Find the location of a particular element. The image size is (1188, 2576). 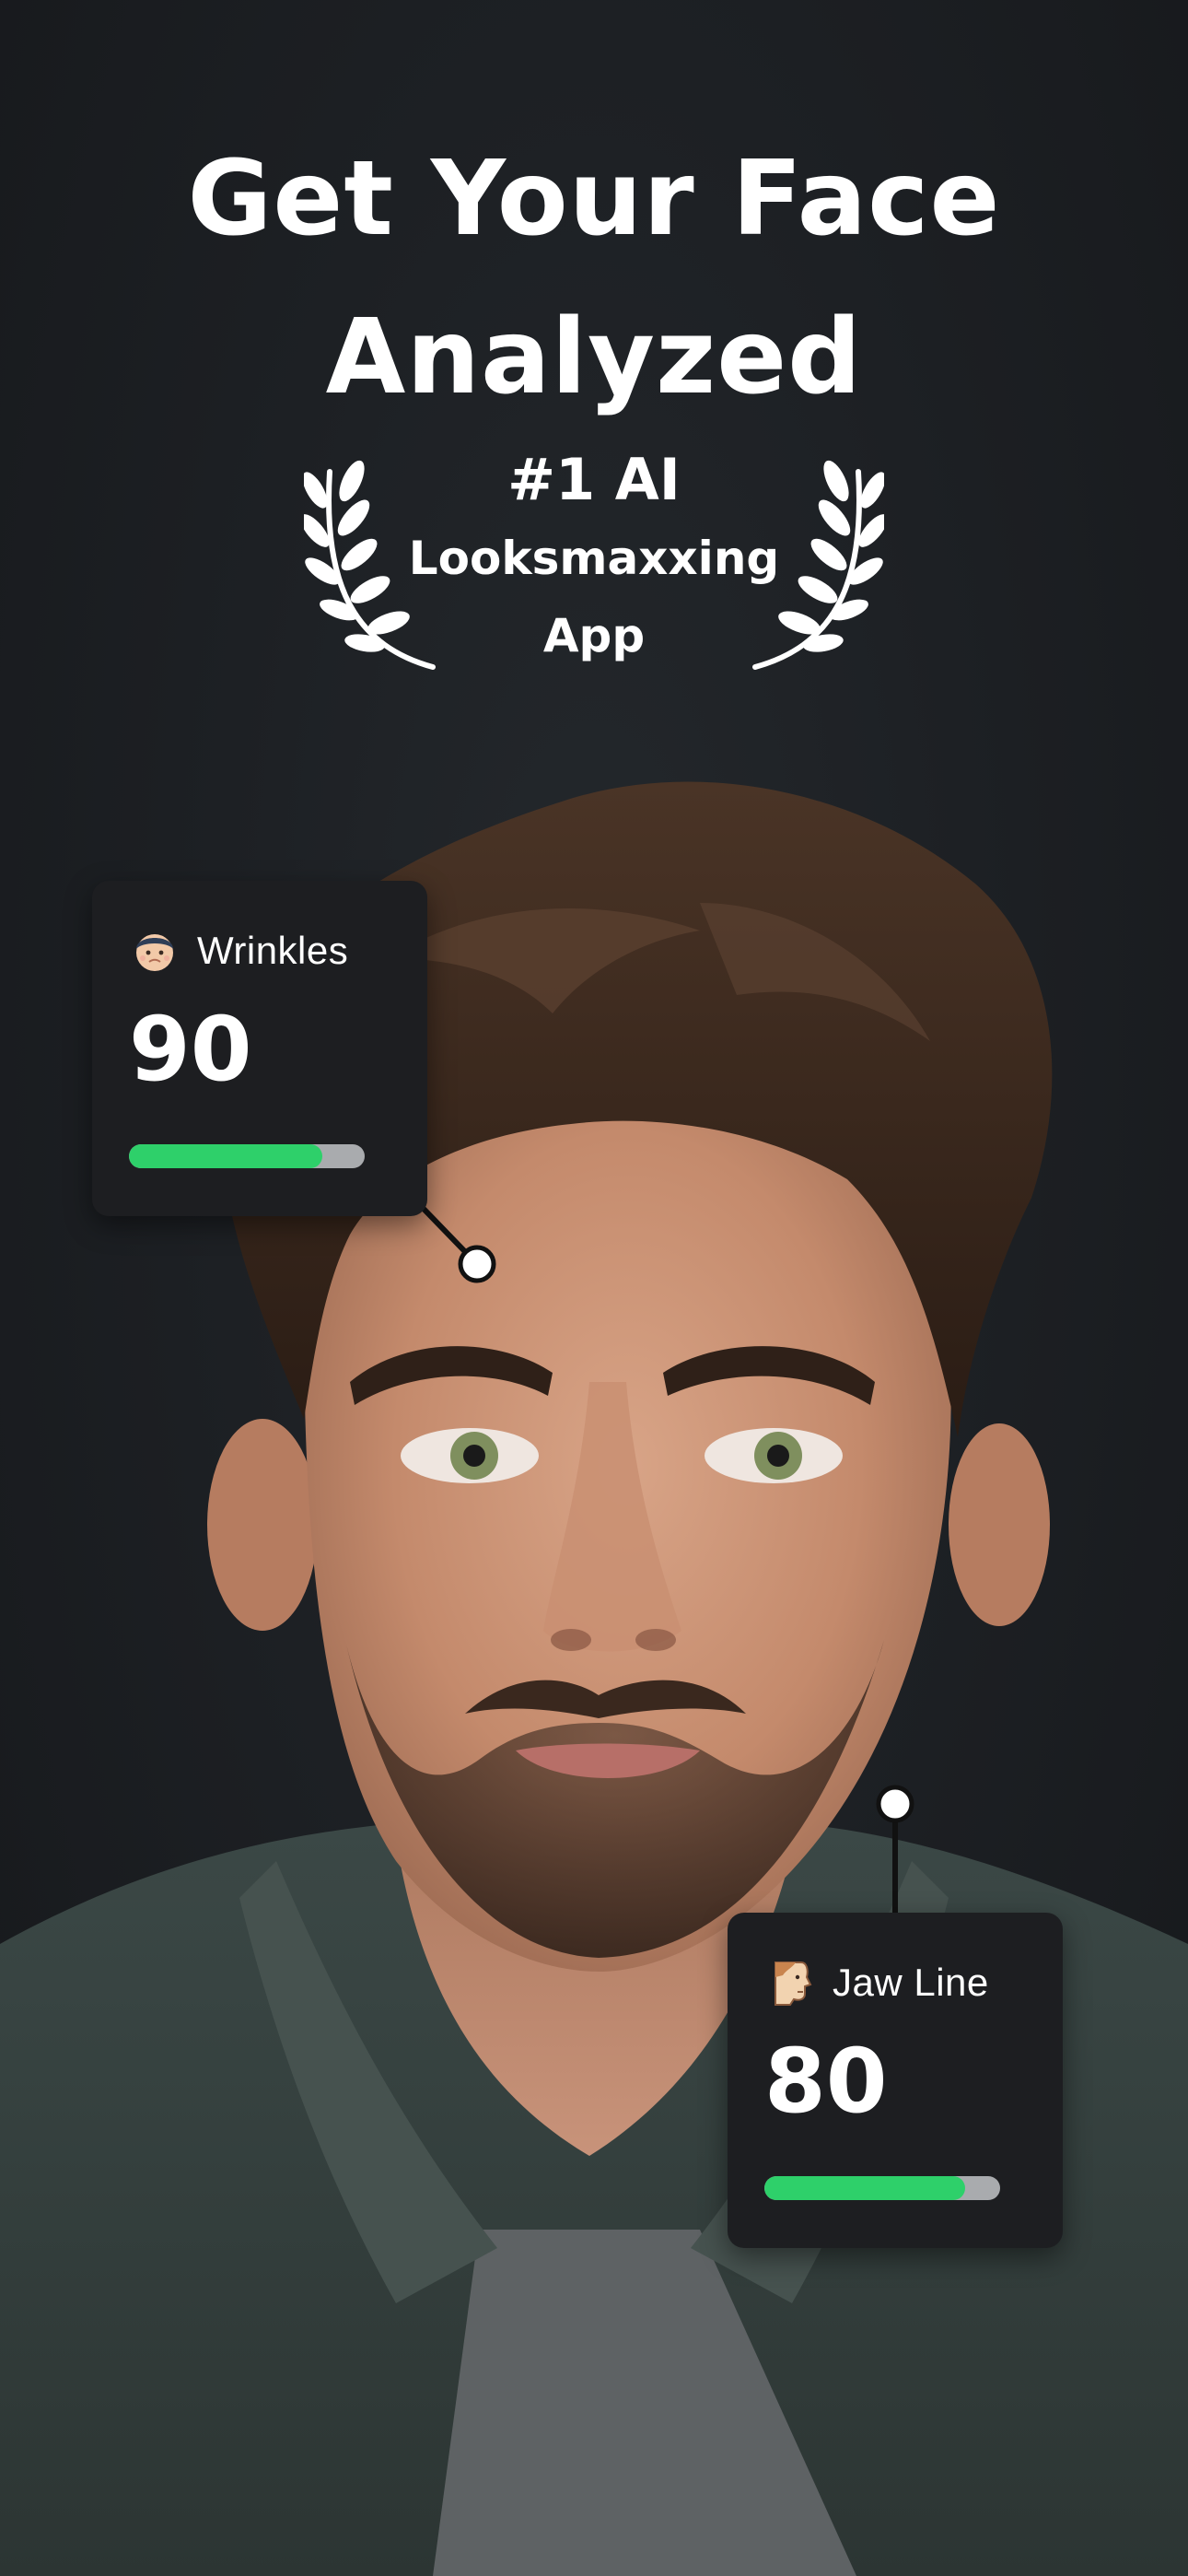

metric-header: Wrinkles is located at coordinates (239, 950).